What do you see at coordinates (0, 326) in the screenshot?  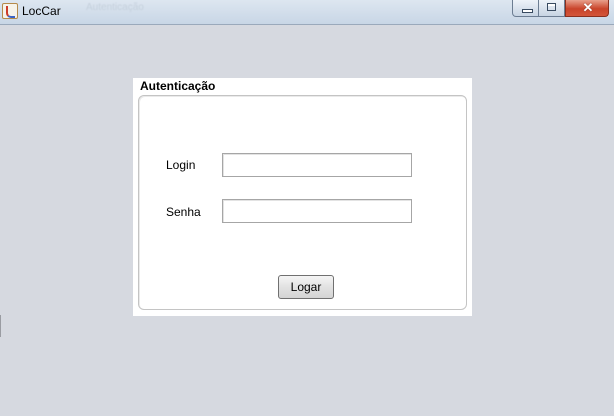 I see `edge-divider` at bounding box center [0, 326].